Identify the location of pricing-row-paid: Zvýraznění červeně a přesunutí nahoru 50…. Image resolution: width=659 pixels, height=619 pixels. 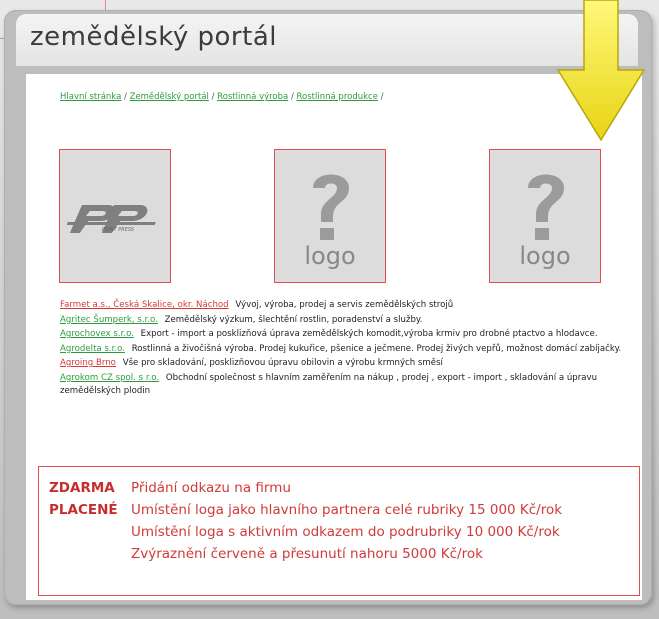
(307, 554).